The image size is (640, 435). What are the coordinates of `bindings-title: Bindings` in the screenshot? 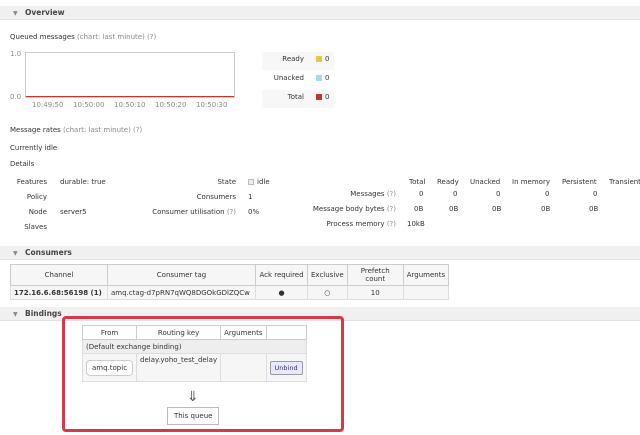 It's located at (43, 313).